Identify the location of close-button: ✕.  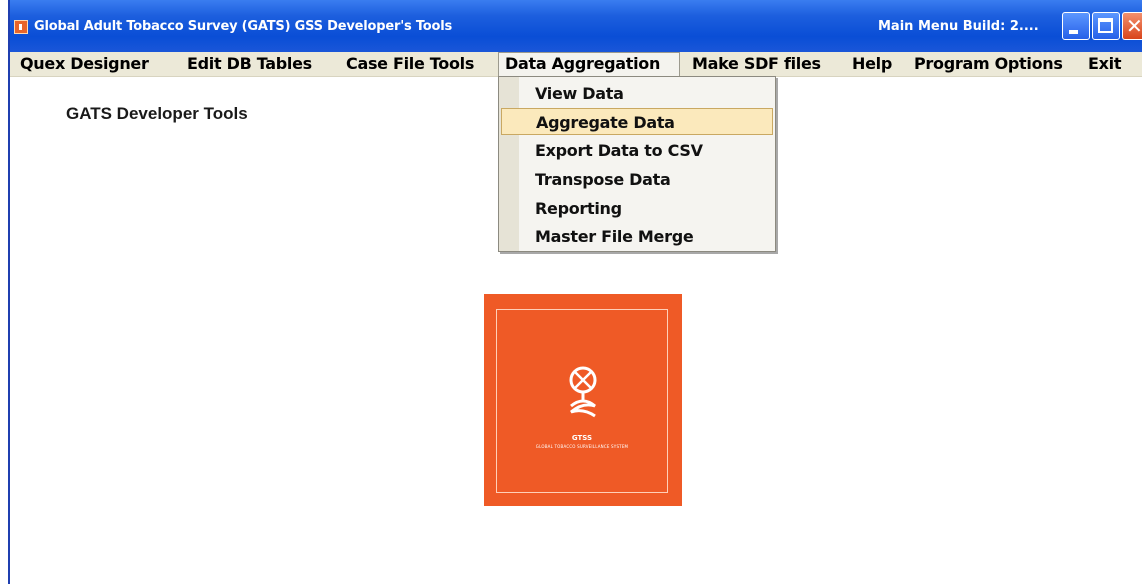
(1132, 26).